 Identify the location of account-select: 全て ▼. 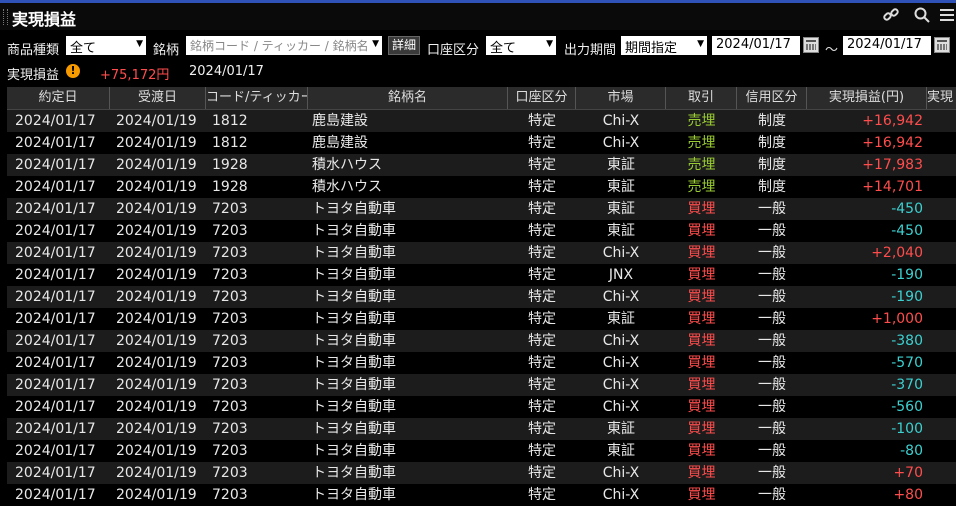
(521, 46).